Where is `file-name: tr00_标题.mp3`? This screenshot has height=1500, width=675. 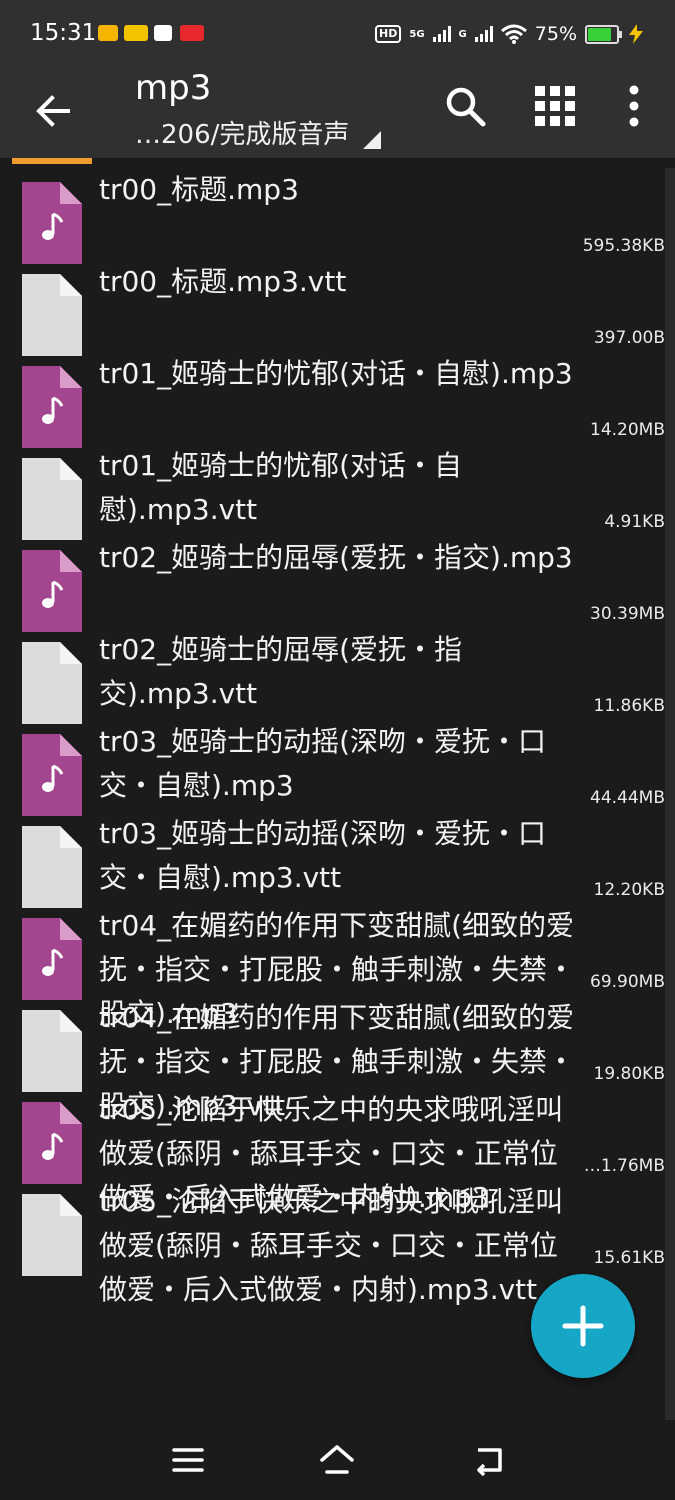 file-name: tr00_标题.mp3 is located at coordinates (199, 189).